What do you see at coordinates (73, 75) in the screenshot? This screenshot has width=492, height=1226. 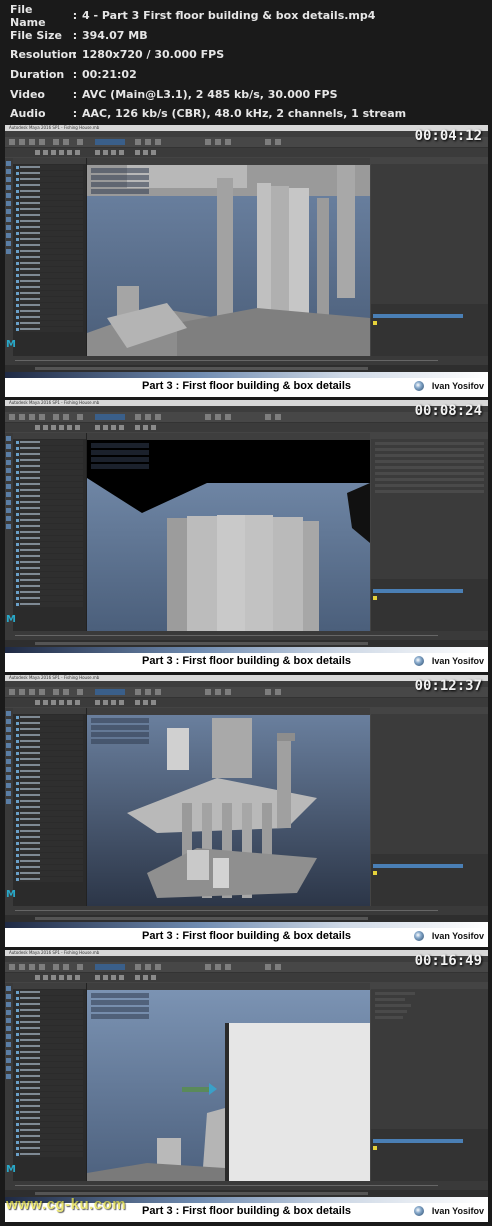 I see `duration-row: Duration : 00:21:02` at bounding box center [73, 75].